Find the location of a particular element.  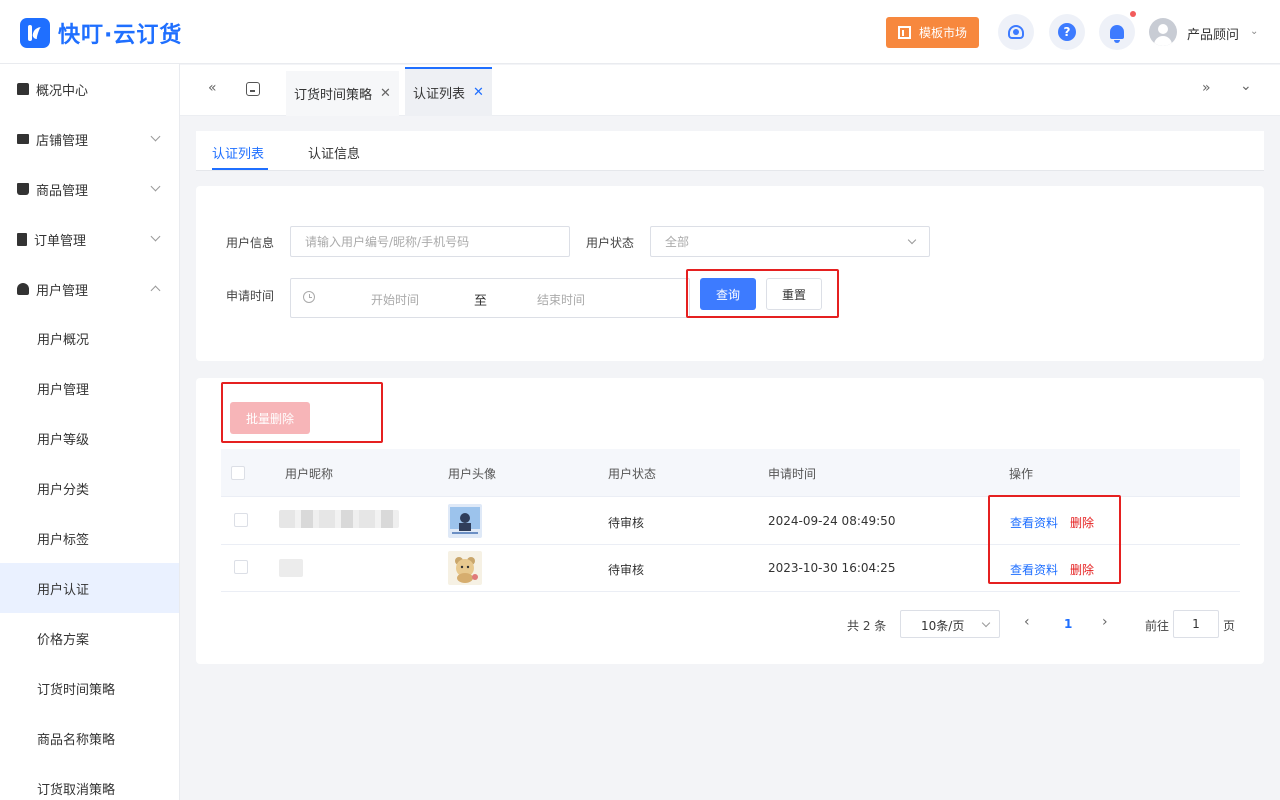

current-page: 1 is located at coordinates (1068, 624).